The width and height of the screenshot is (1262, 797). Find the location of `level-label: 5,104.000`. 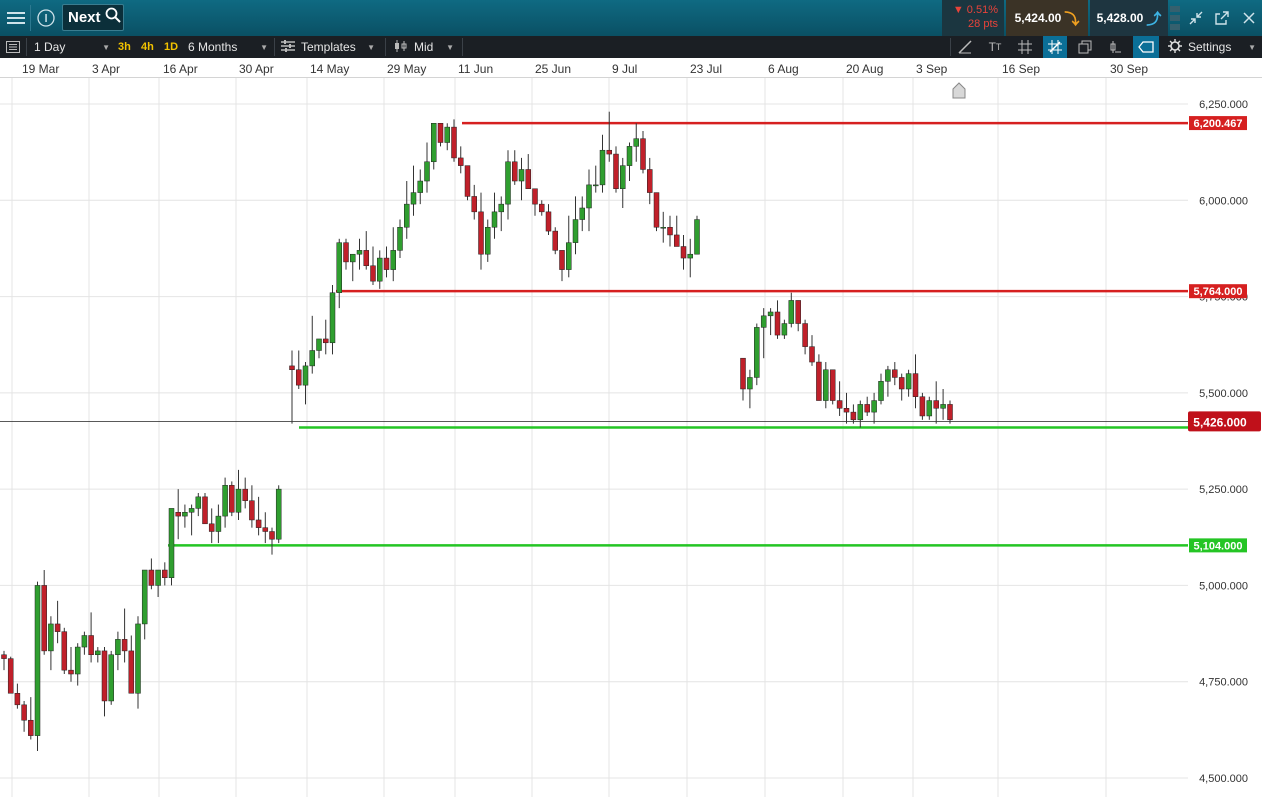

level-label: 5,104.000 is located at coordinates (1218, 546).